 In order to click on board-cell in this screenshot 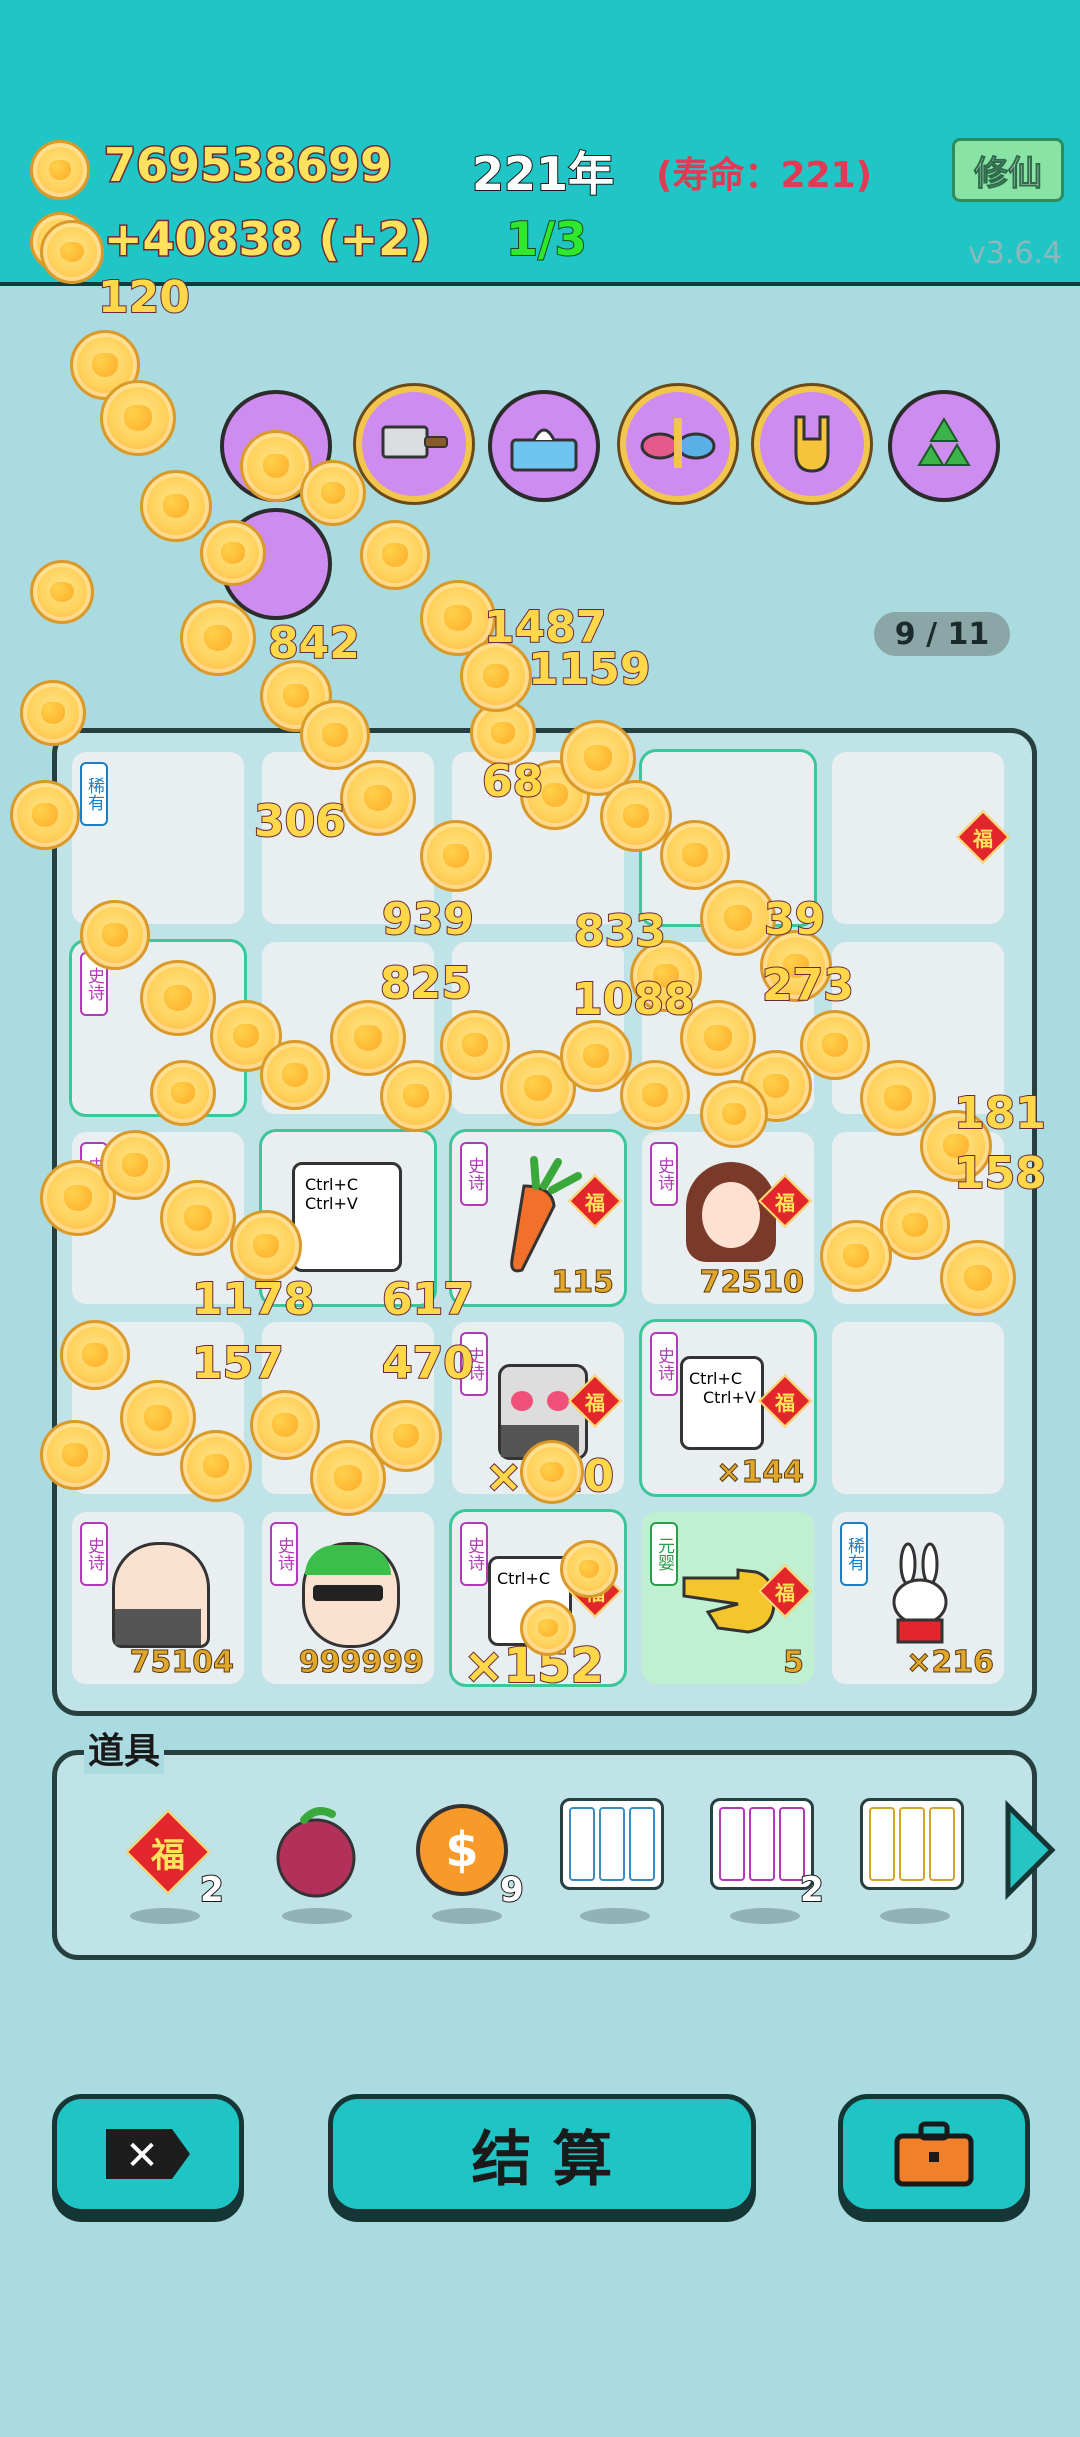, I will do `click(918, 1408)`.